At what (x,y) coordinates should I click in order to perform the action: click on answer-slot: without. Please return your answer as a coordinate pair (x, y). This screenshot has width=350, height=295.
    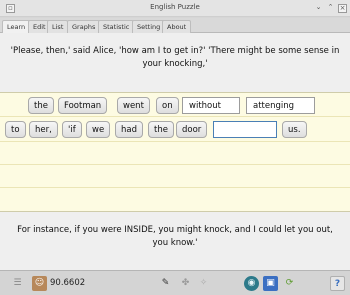
    Looking at the image, I should click on (211, 105).